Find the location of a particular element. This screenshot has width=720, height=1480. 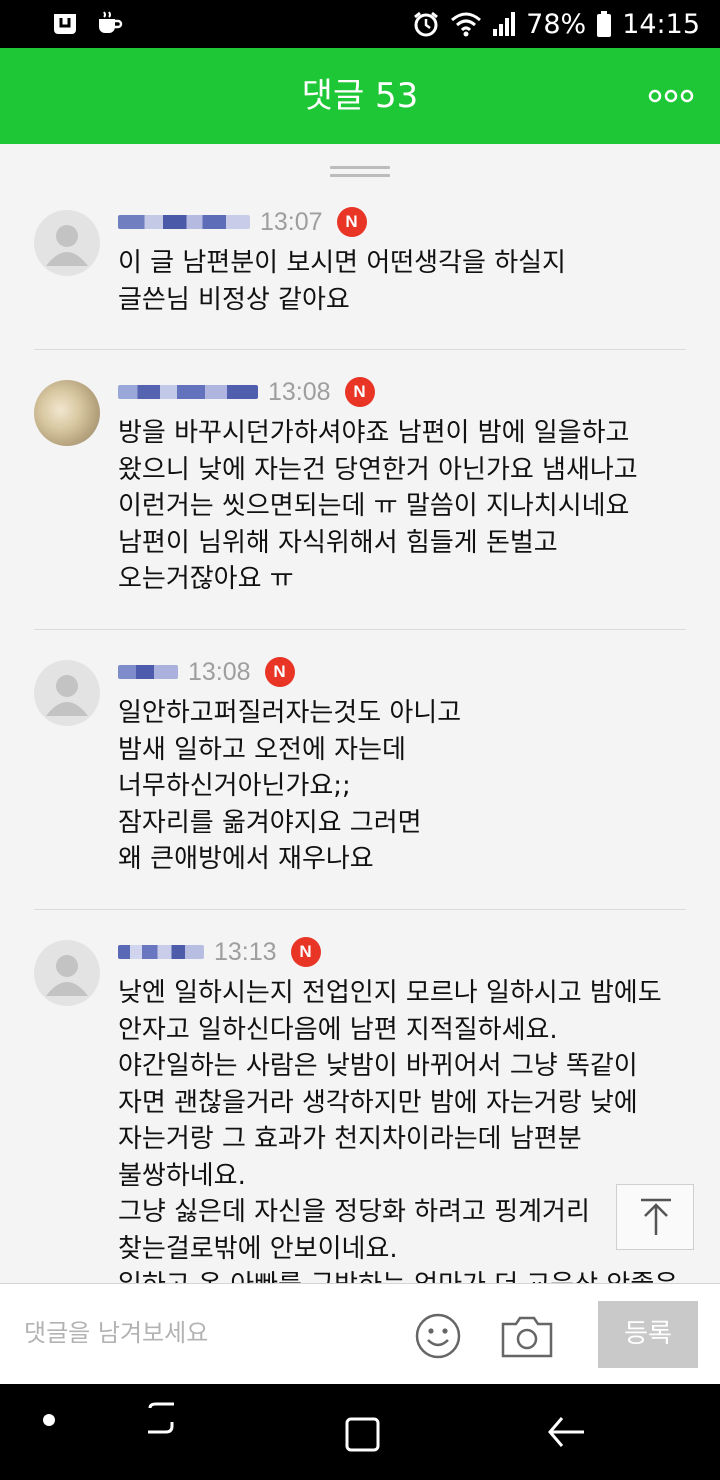

recent-apps-icon is located at coordinates (162, 1420).